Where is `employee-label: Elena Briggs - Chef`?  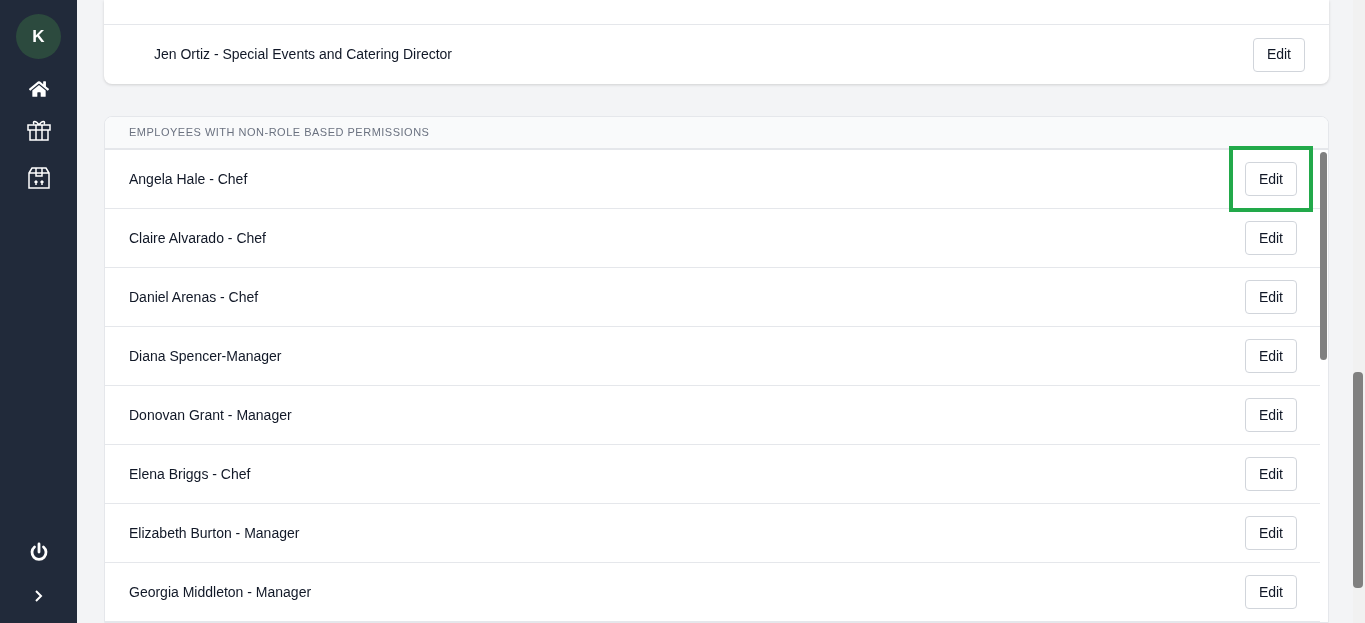 employee-label: Elena Briggs - Chef is located at coordinates (190, 474).